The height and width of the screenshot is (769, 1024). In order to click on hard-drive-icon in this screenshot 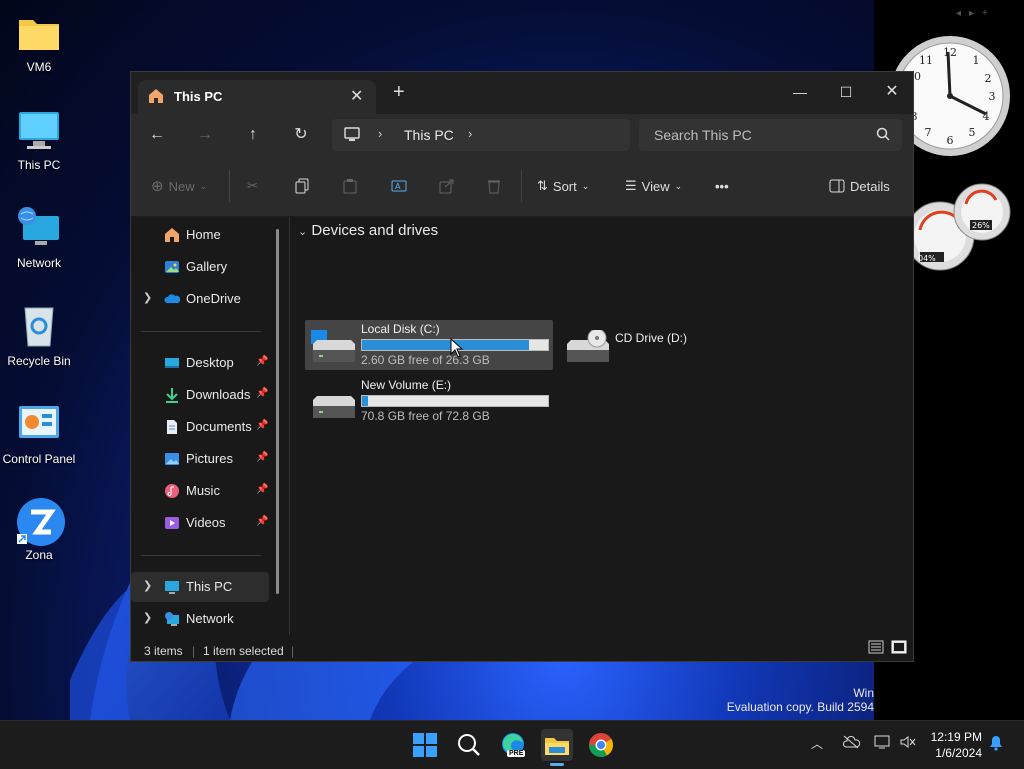, I will do `click(333, 405)`.